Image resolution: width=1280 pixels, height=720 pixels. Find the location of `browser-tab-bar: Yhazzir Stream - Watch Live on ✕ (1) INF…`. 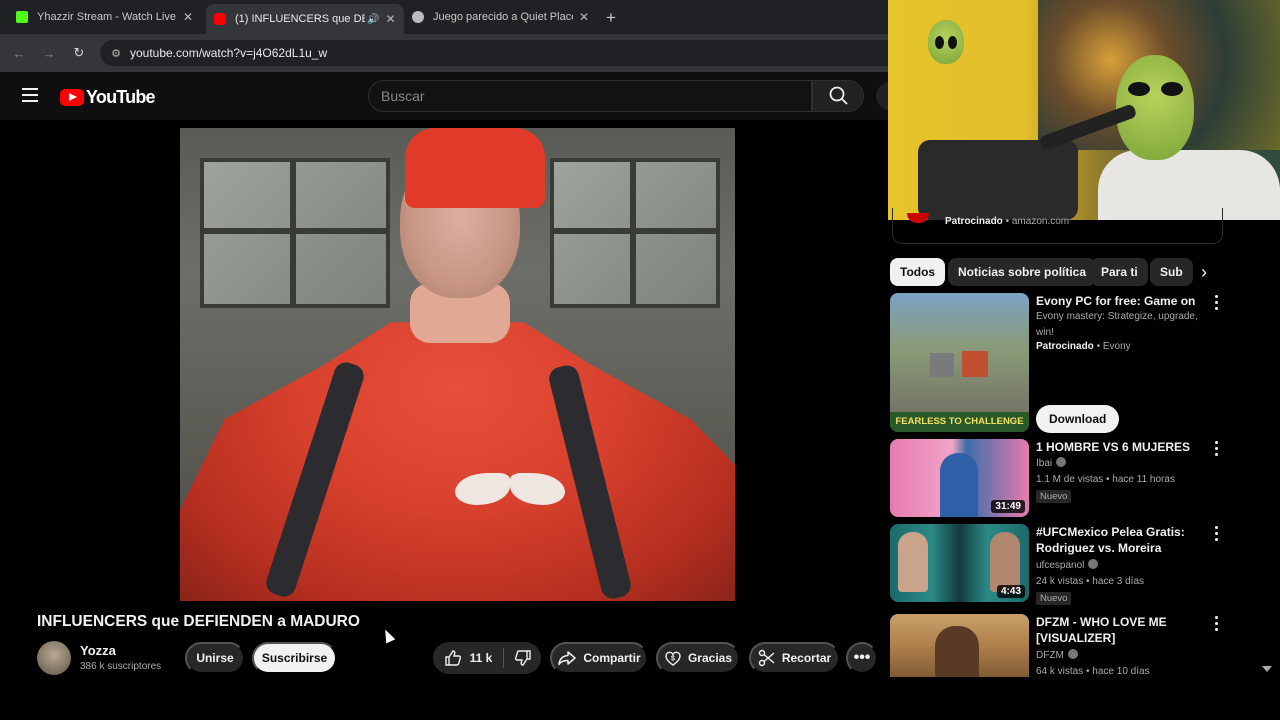

browser-tab-bar: Yhazzir Stream - Watch Live on ✕ (1) INF… is located at coordinates (444, 17).